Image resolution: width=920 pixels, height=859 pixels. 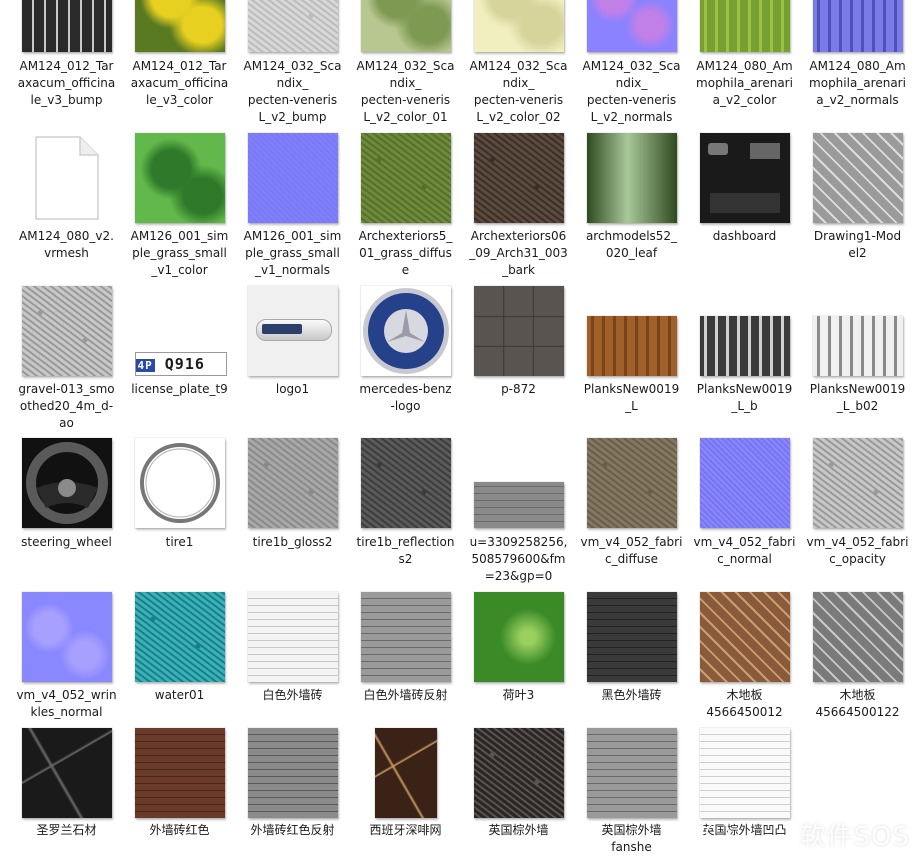 I want to click on file-name-line: L_v2_color_02, so click(x=518, y=117).